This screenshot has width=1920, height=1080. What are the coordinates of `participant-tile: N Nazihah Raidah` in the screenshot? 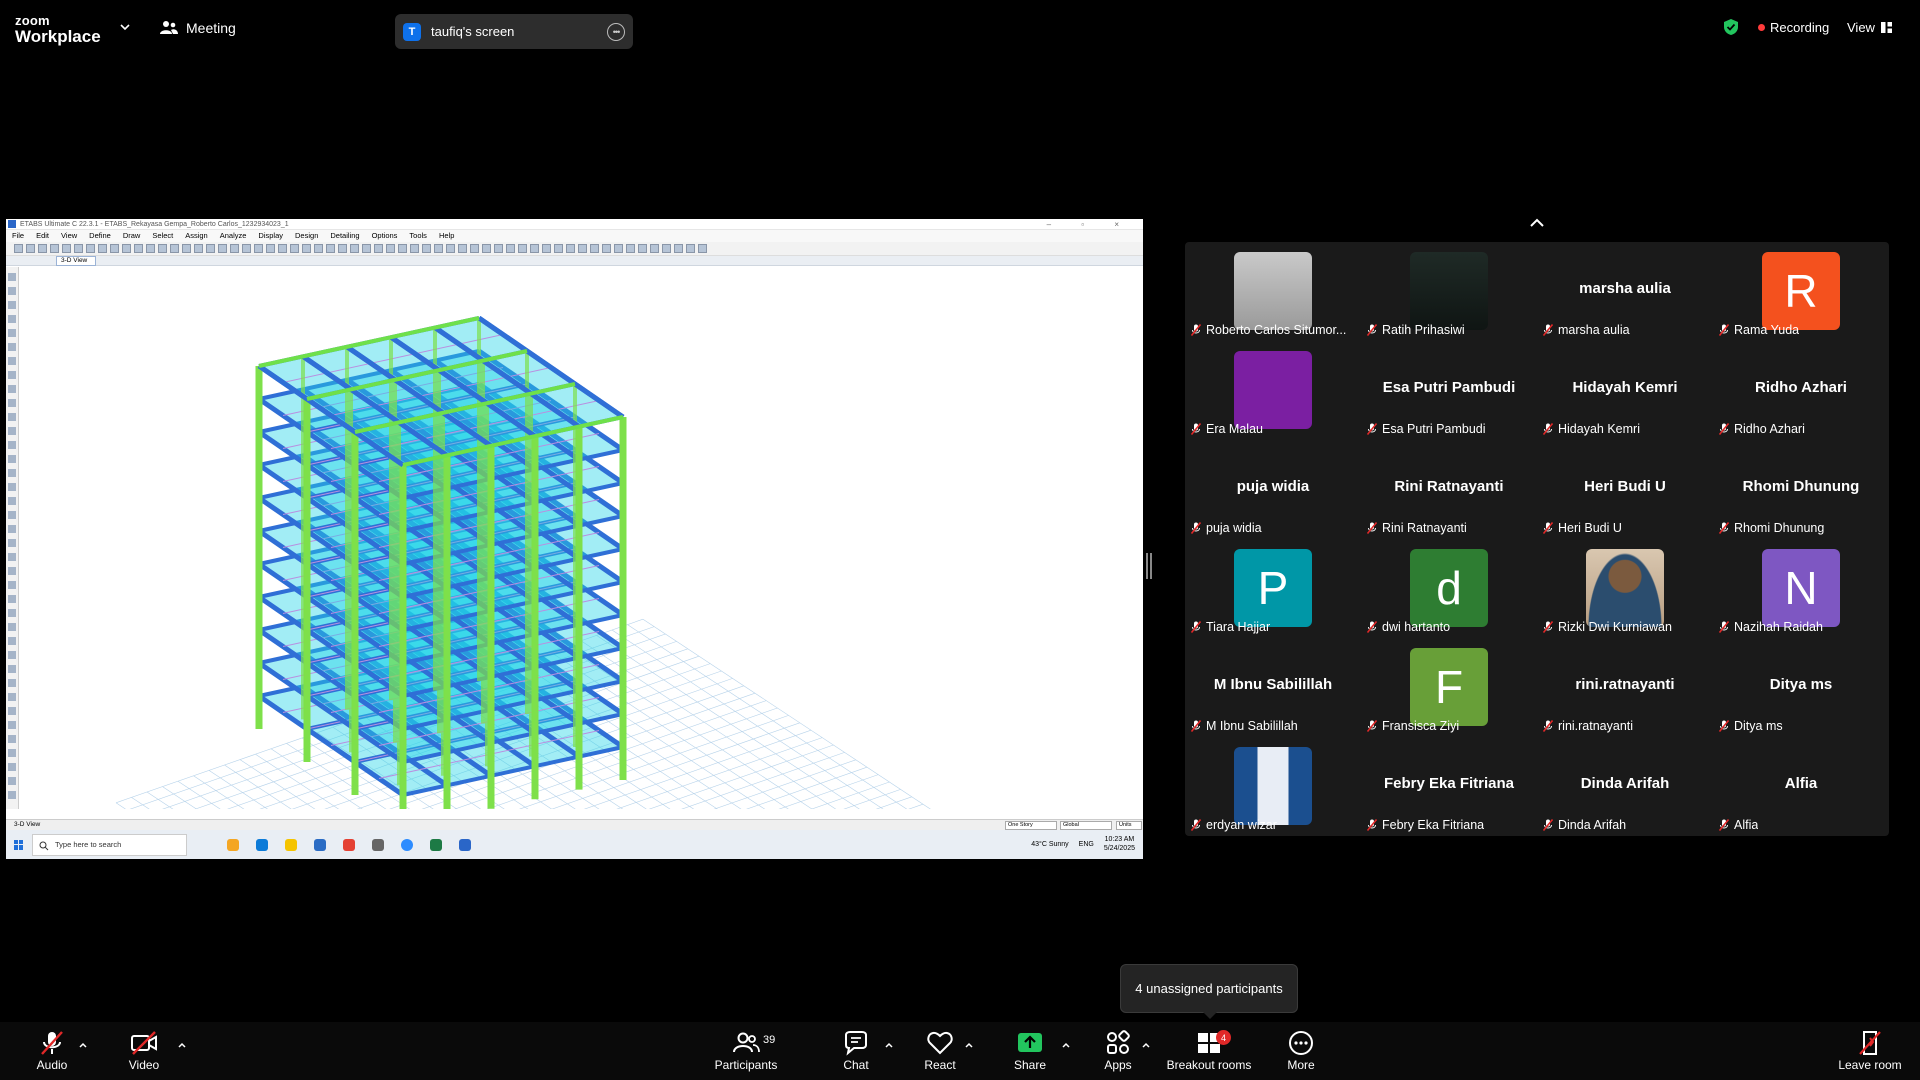 It's located at (1801, 588).